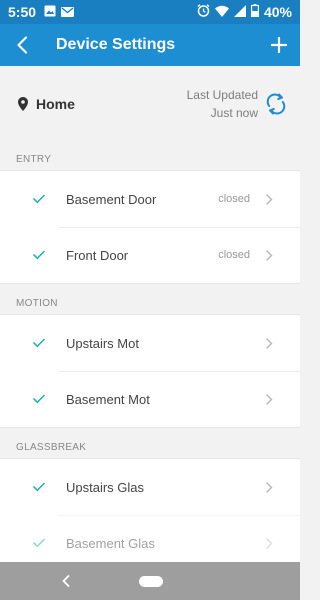 Image resolution: width=320 pixels, height=600 pixels. I want to click on plus-icon, so click(279, 45).